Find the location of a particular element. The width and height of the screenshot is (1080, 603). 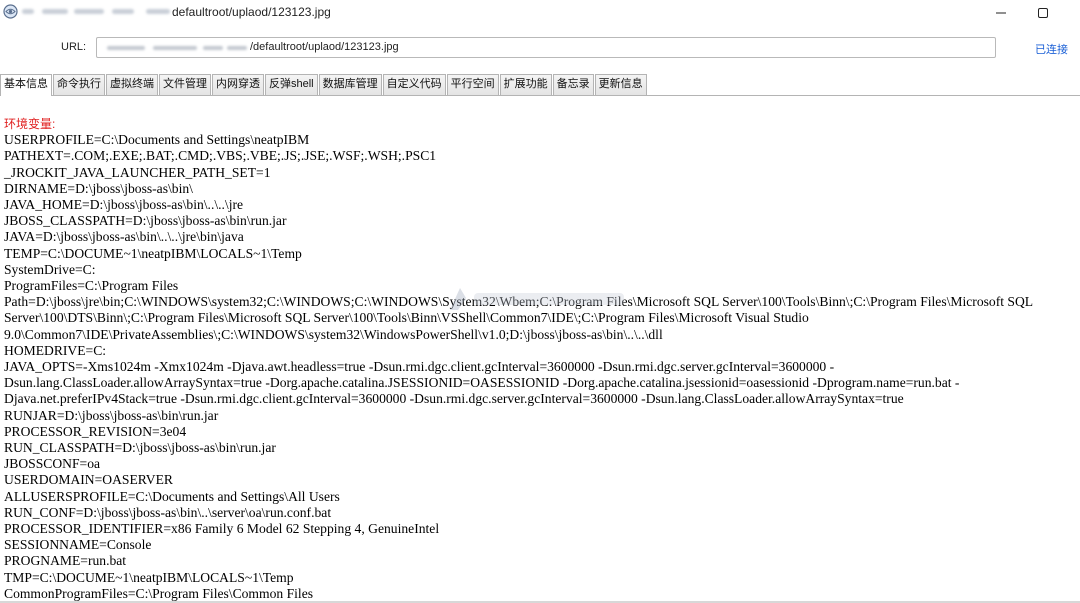

window-title: defaultroot/uplaod/123123.jpg is located at coordinates (251, 12).